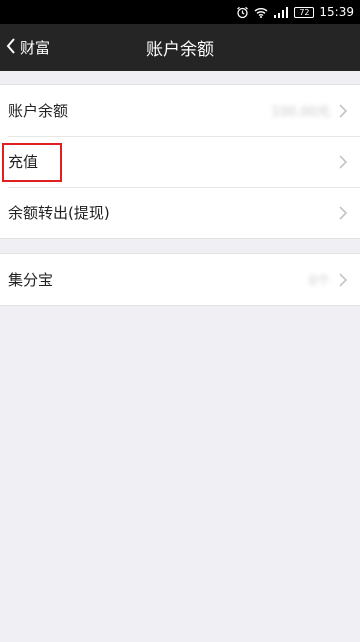  Describe the element at coordinates (35, 48) in the screenshot. I see `back-label: 财富` at that location.